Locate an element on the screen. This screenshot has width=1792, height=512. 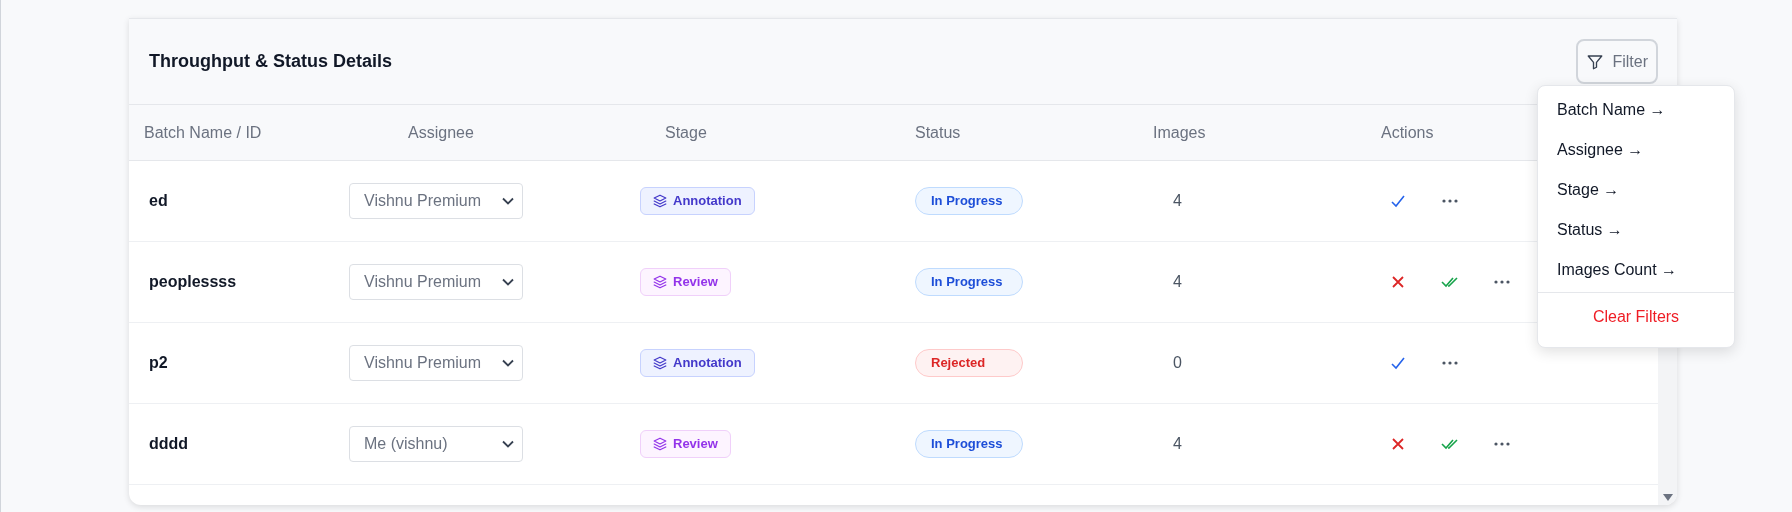
column-header: Actions is located at coordinates (1407, 132).